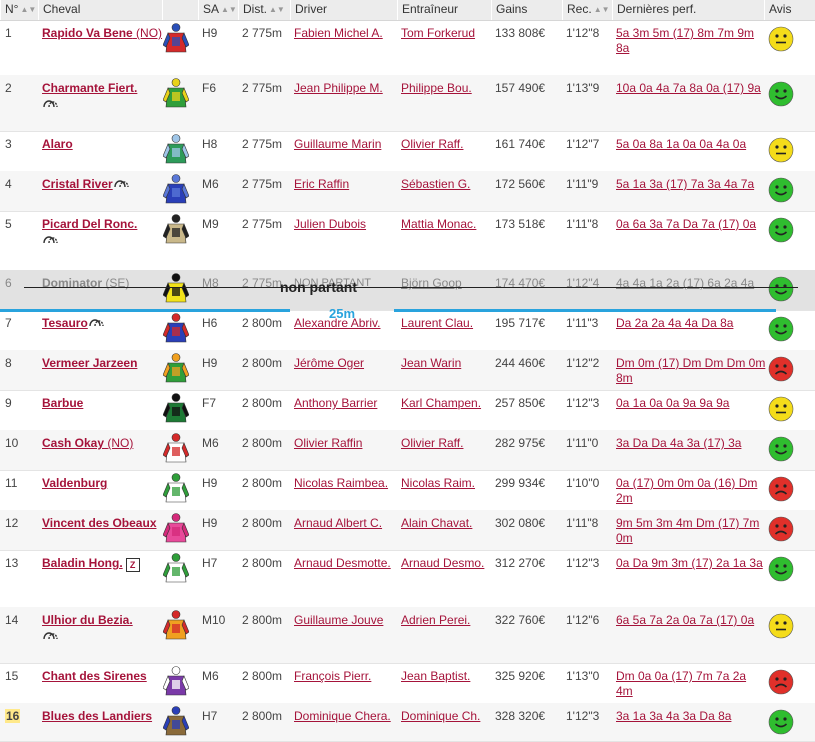 The image size is (815, 742). I want to click on horse-link: Ulhior du Bezia., so click(87, 620).